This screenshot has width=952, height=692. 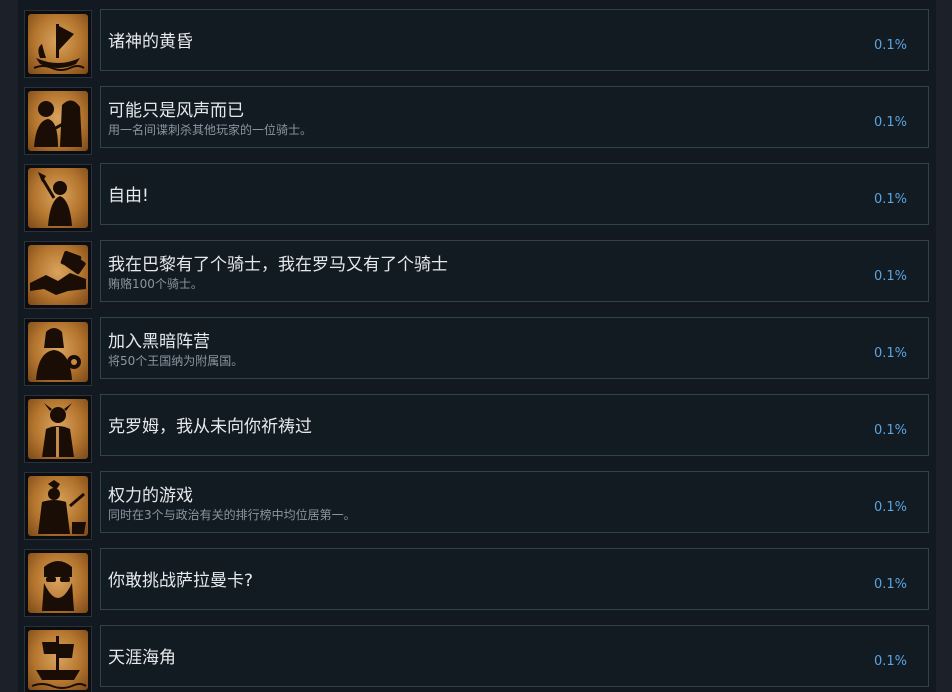 I want to click on achievement-title: 自由!, so click(x=128, y=196).